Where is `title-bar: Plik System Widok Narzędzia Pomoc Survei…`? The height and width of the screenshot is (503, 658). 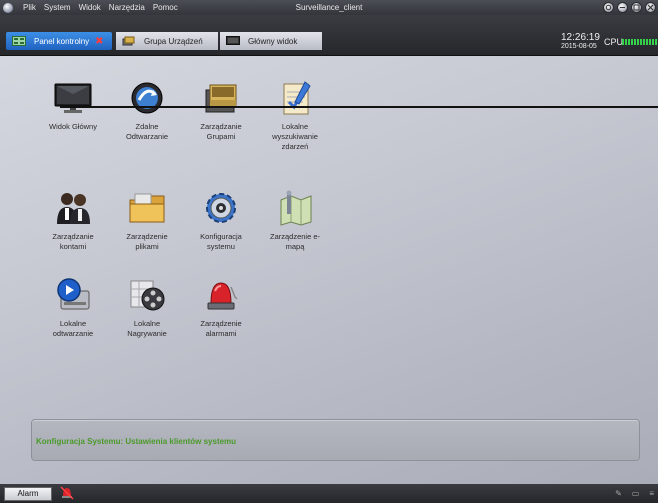 title-bar: Plik System Widok Narzędzia Pomoc Survei… is located at coordinates (329, 7).